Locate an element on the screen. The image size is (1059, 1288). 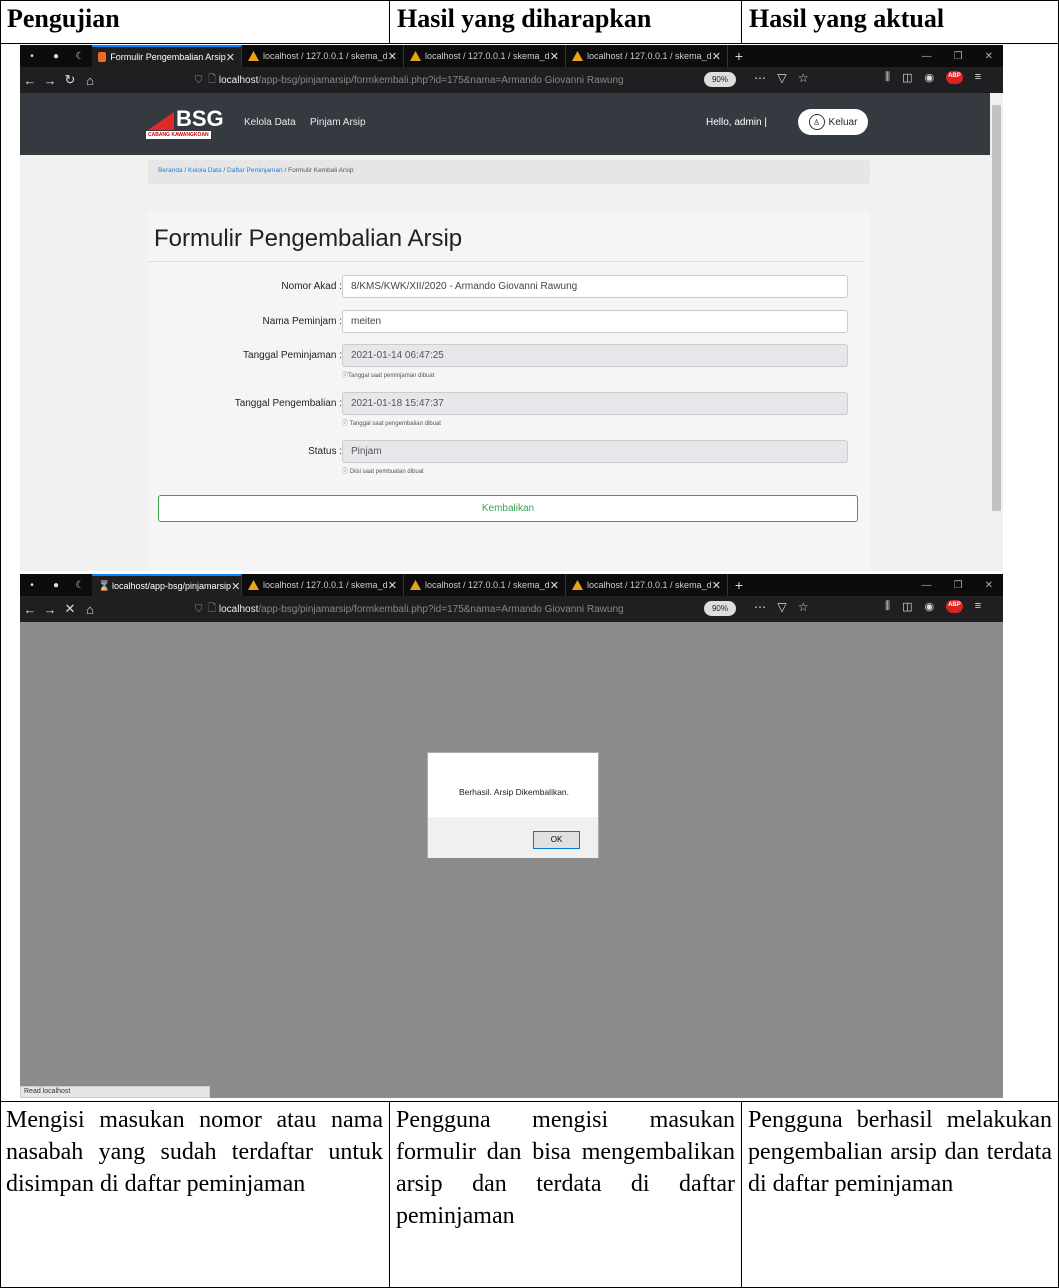
info-icon: ⓘ is located at coordinates (346, 424).